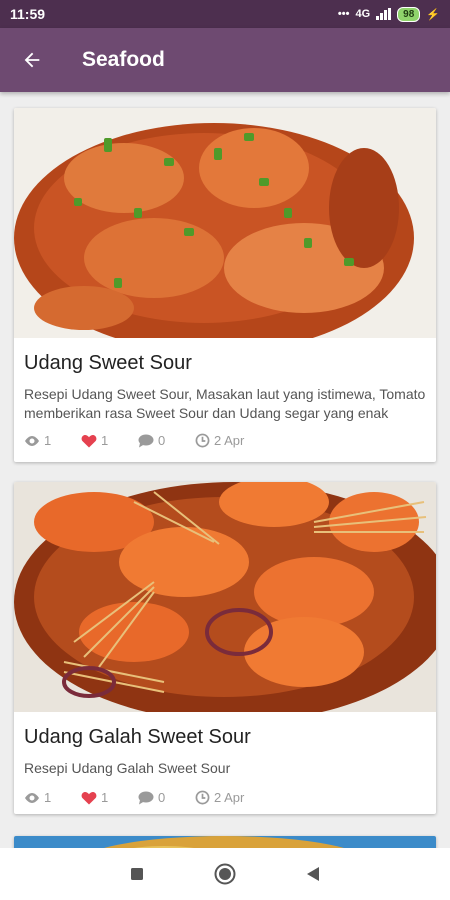 The width and height of the screenshot is (450, 900). I want to click on home-circle-icon, so click(225, 874).